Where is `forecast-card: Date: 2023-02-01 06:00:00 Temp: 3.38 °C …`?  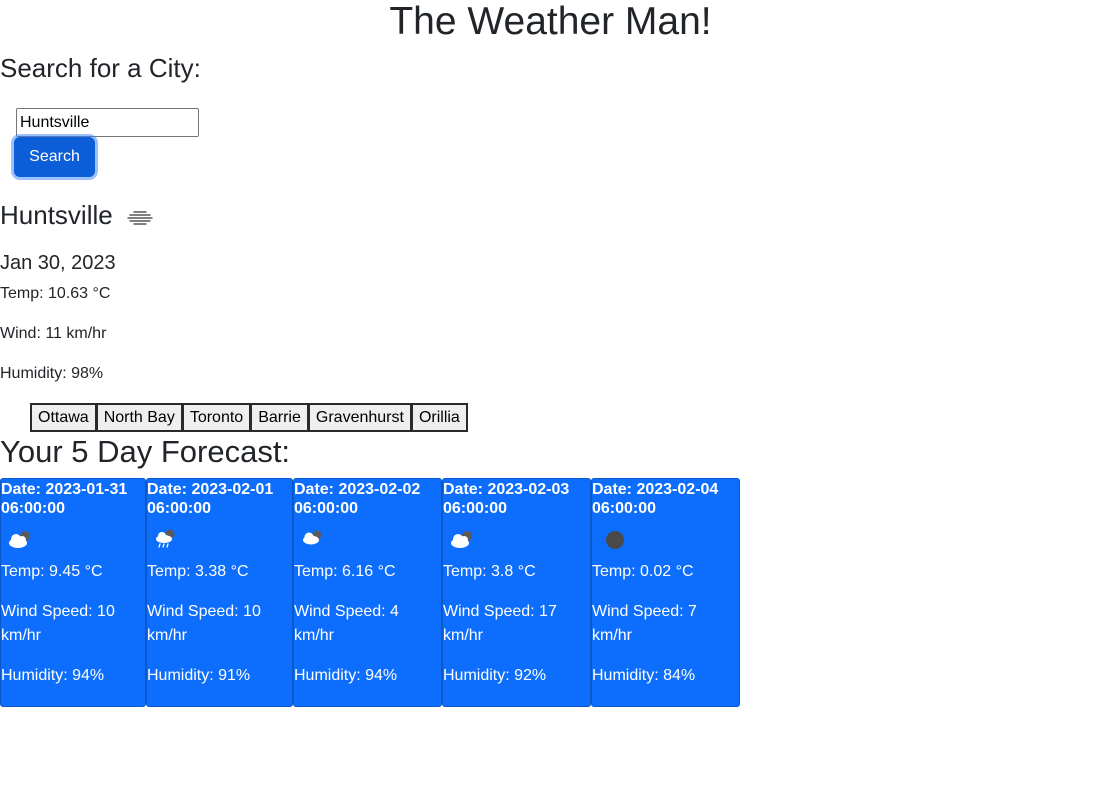
forecast-card: Date: 2023-02-01 06:00:00 Temp: 3.38 °C … is located at coordinates (219, 592).